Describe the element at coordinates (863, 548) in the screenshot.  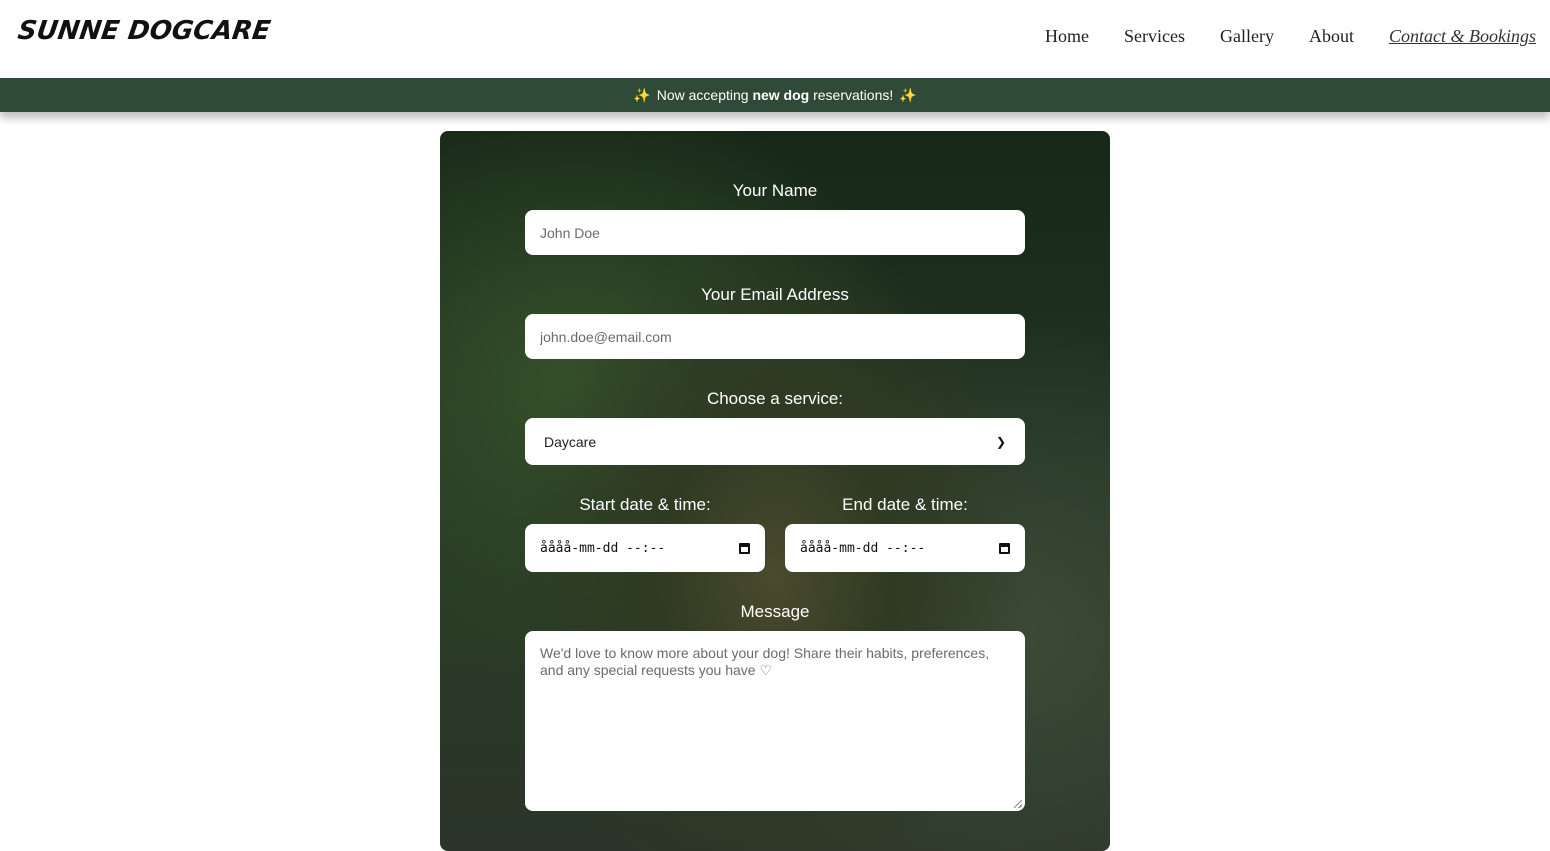
I see `end-datetime-value: åååå-mm-dd --:--` at that location.